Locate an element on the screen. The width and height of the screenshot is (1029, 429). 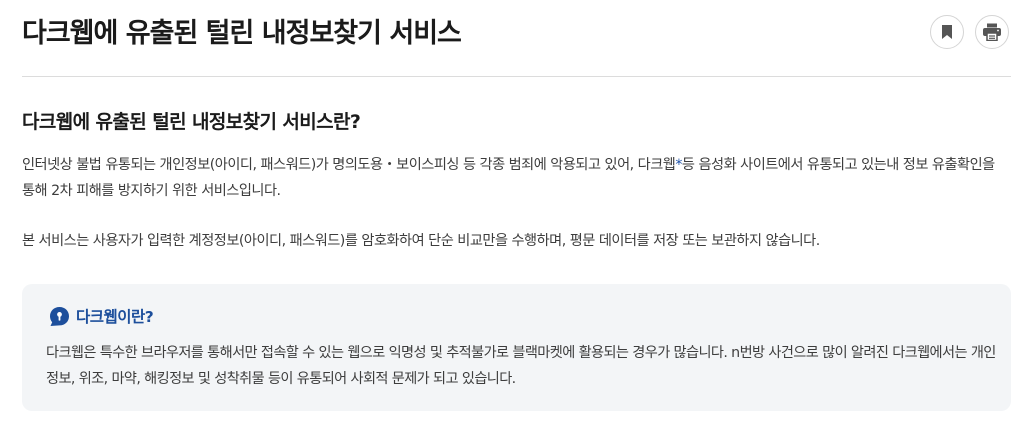
footnote-asterisk: * is located at coordinates (678, 165).